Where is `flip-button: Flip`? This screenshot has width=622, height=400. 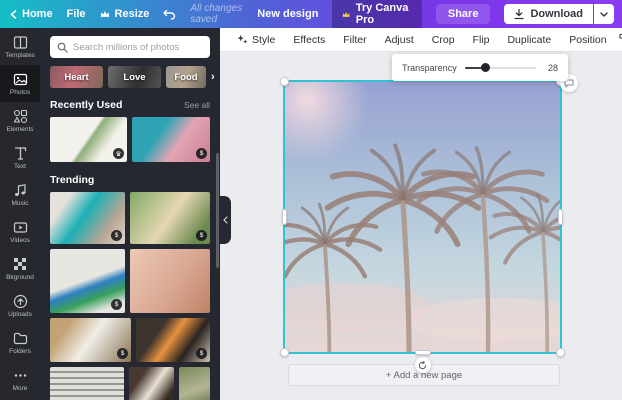
flip-button: Flip is located at coordinates (481, 40).